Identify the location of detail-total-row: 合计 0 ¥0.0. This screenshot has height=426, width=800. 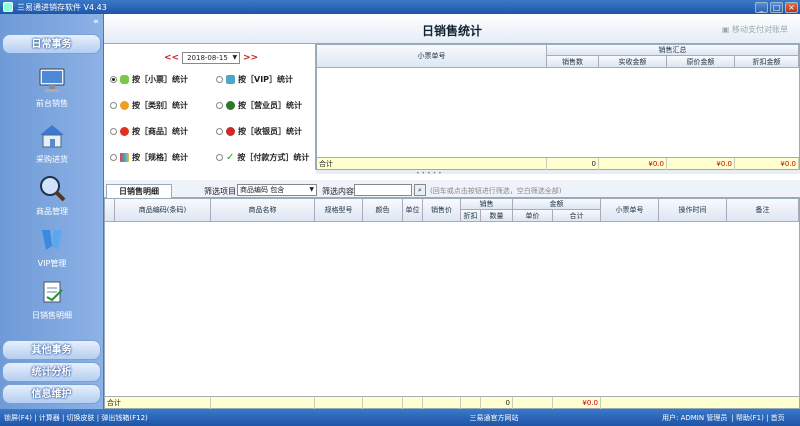
(452, 402).